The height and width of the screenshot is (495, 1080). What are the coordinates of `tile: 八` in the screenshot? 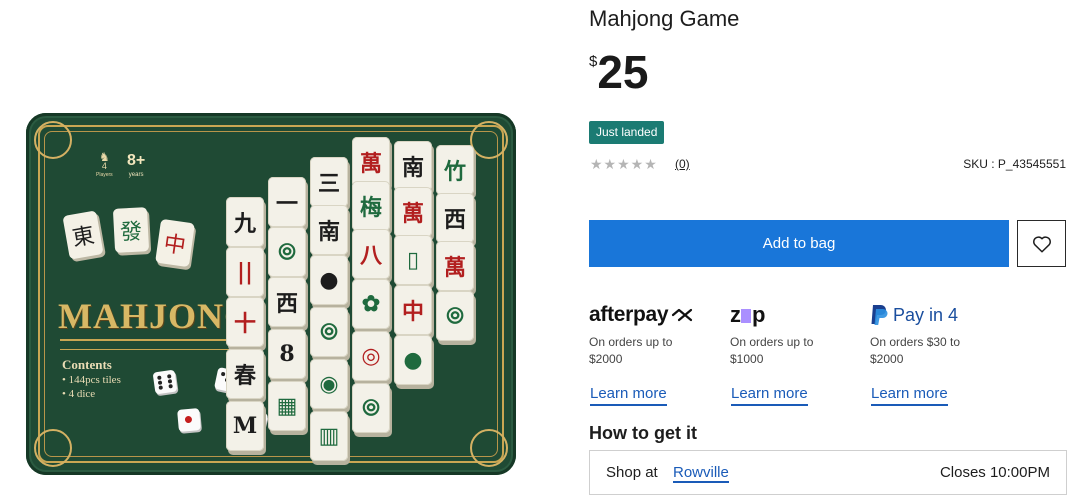 It's located at (371, 254).